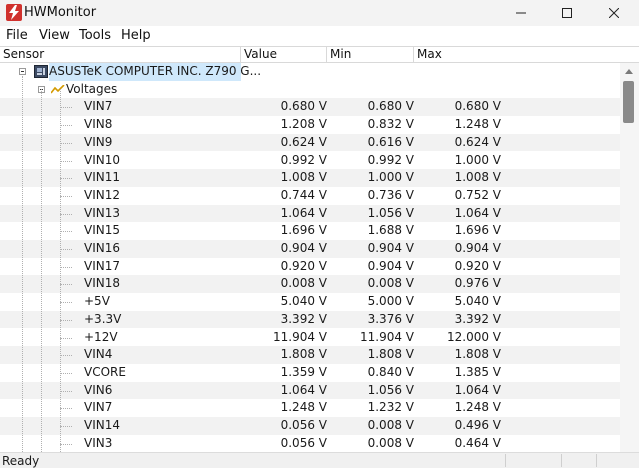  Describe the element at coordinates (105, 371) in the screenshot. I see `sensor-name: VCORE` at that location.